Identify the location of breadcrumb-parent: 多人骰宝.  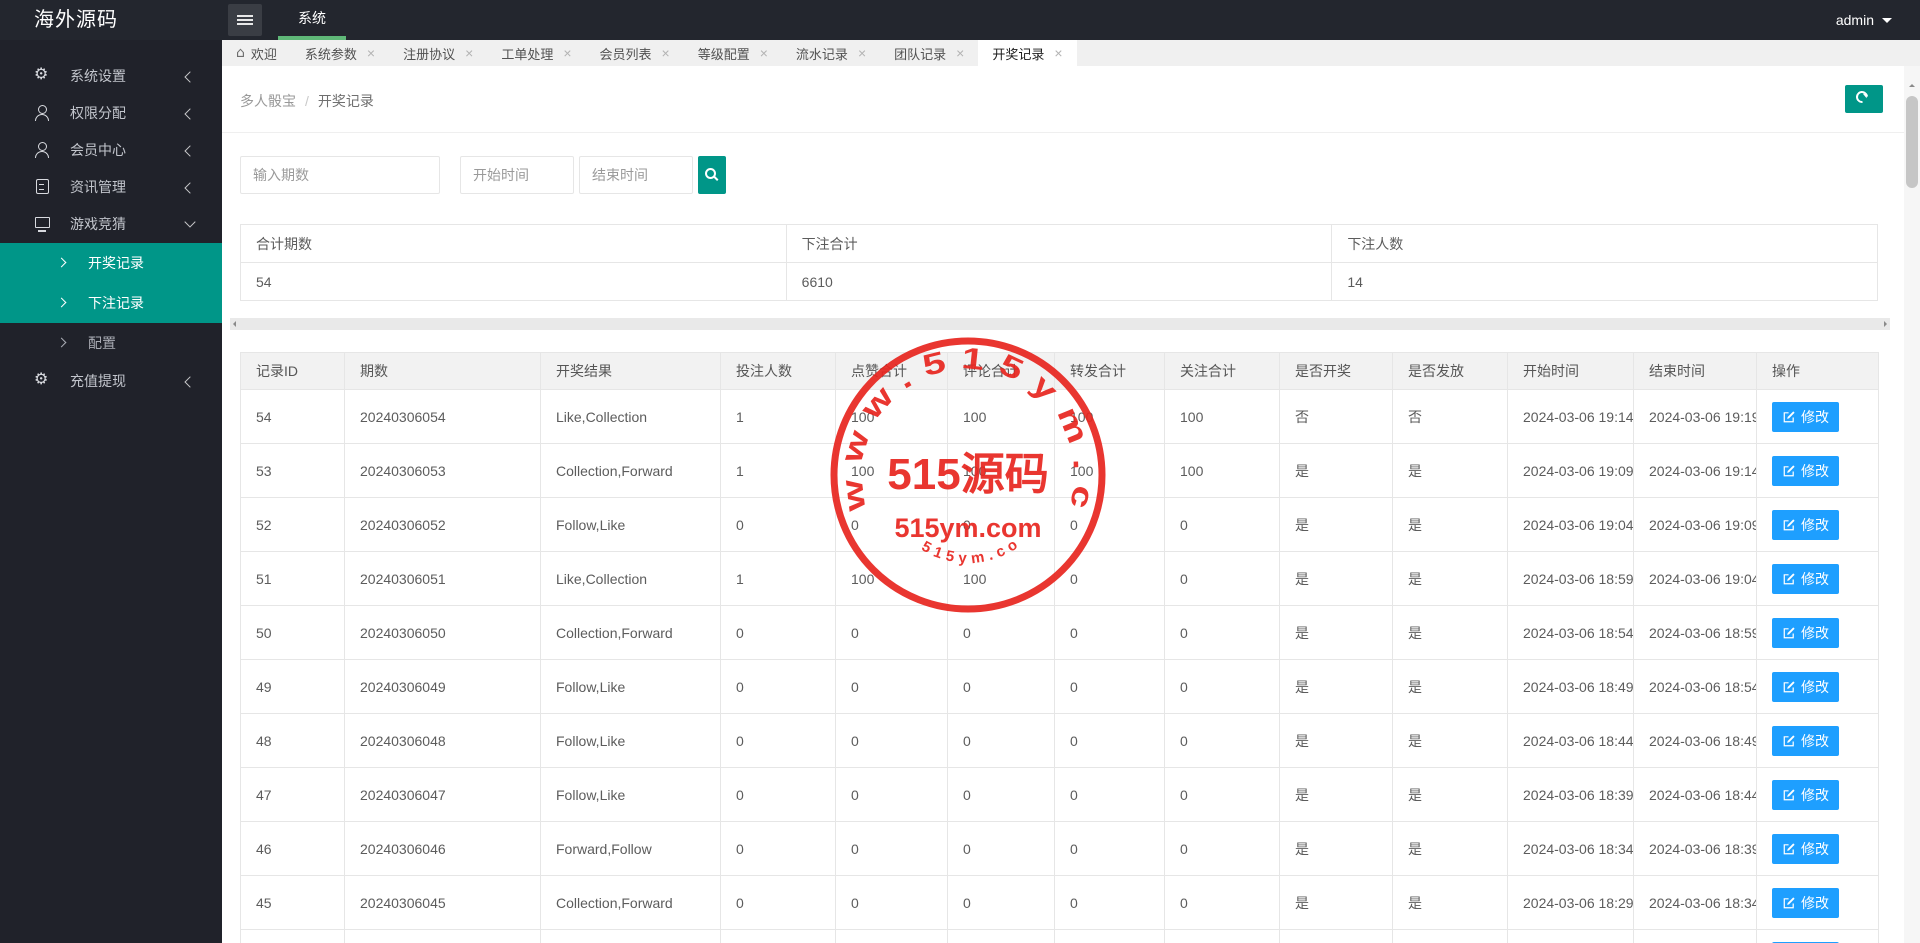
(268, 101).